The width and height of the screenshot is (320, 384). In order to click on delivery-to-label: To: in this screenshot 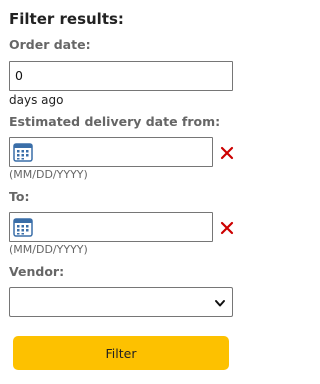, I will do `click(19, 196)`.